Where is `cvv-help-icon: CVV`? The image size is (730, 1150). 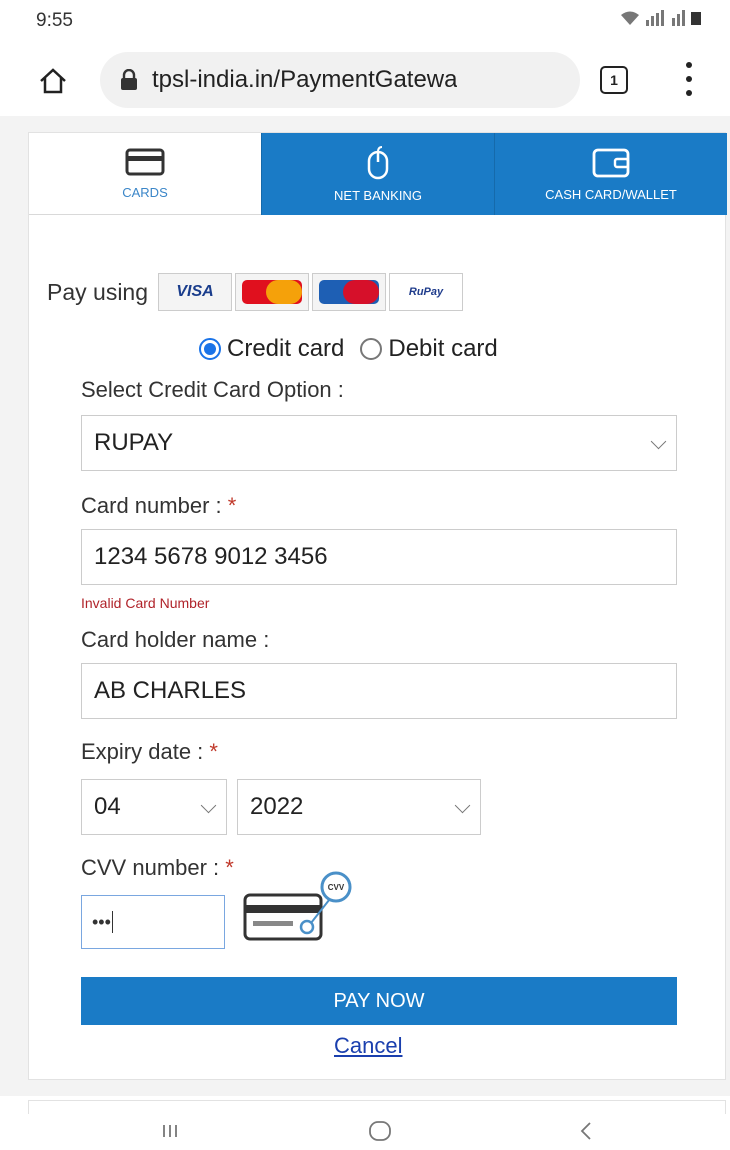 cvv-help-icon: CVV is located at coordinates (297, 906).